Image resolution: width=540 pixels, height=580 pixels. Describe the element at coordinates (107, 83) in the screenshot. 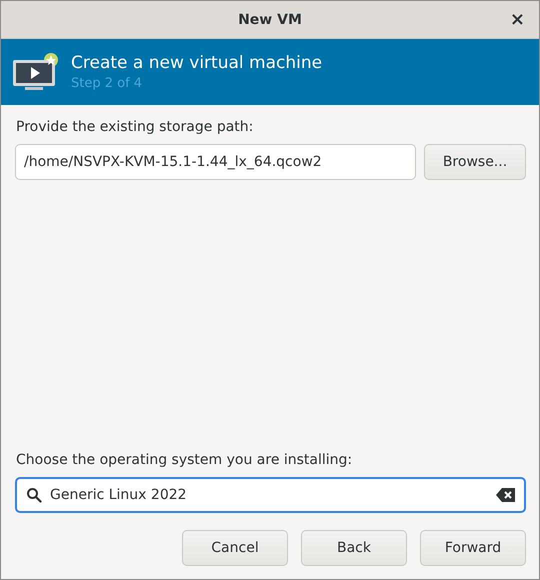

I see `step-indicator: Step 2 of 4` at that location.